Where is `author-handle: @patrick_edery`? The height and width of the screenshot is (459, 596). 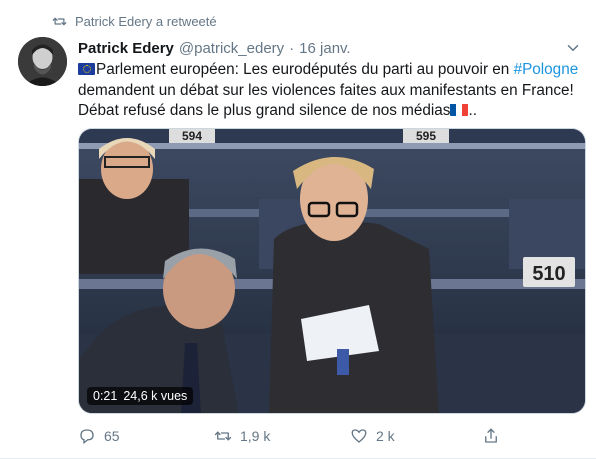
author-handle: @patrick_edery is located at coordinates (231, 48).